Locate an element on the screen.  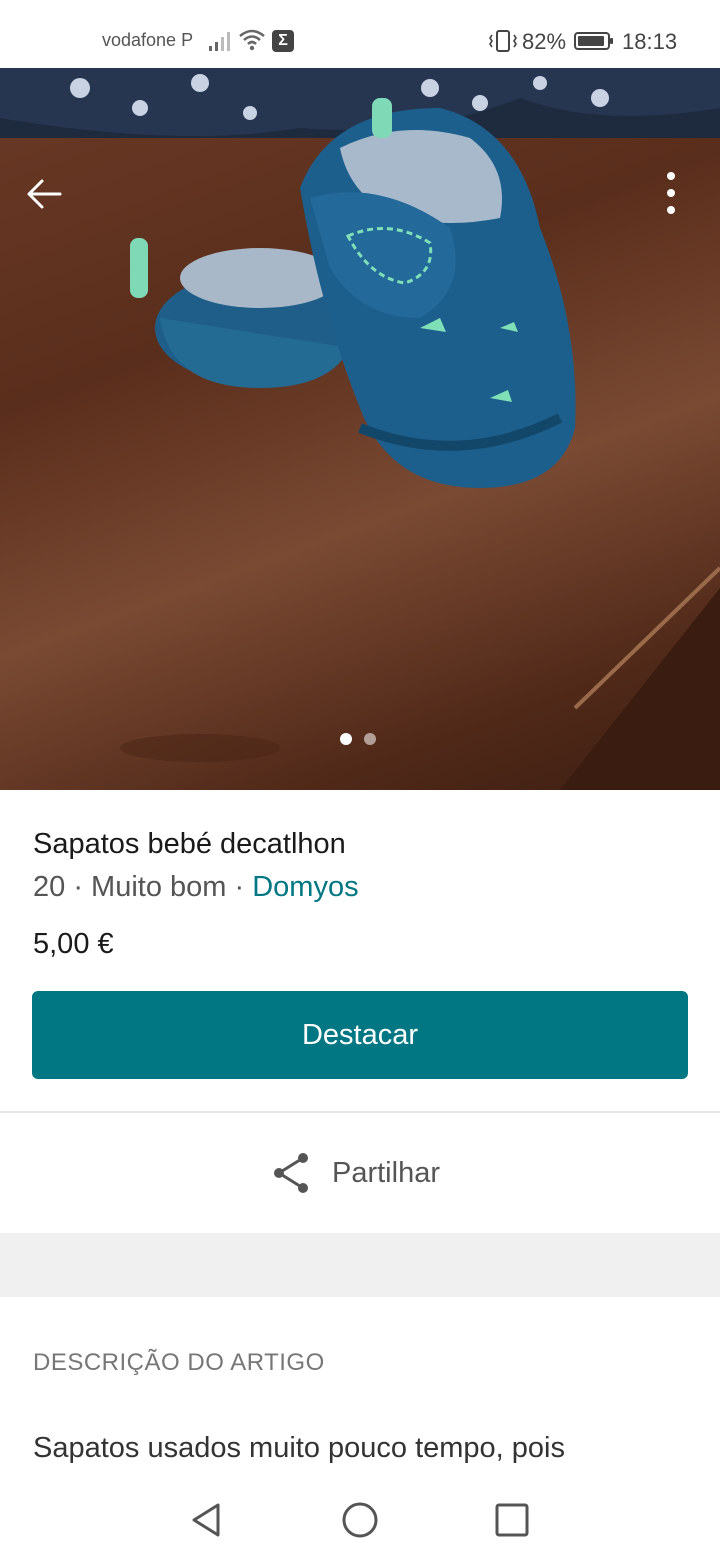
vibrate-icon is located at coordinates (503, 41).